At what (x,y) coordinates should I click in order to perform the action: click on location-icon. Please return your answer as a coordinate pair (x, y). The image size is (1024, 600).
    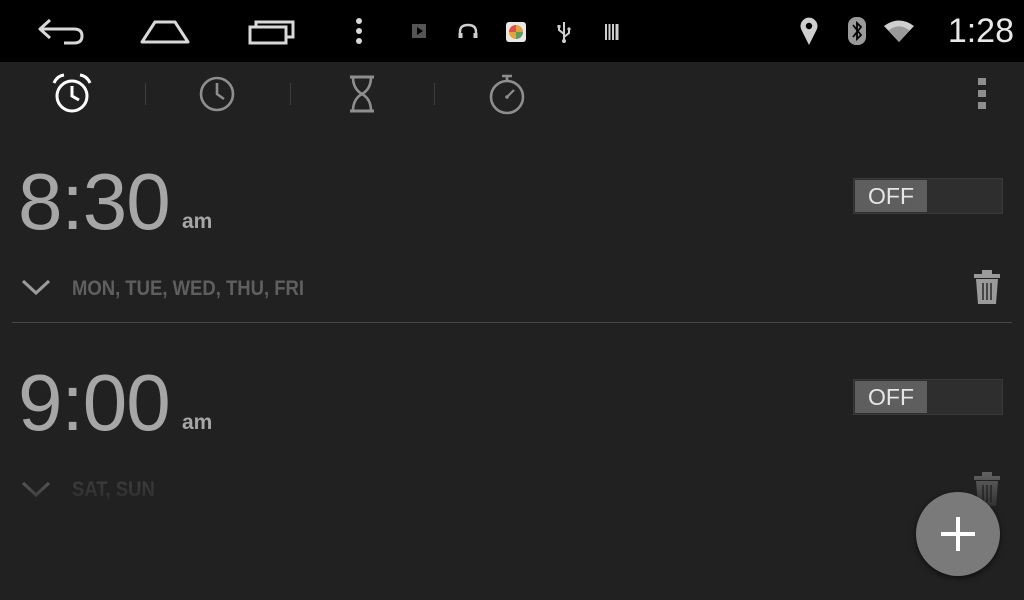
    Looking at the image, I should click on (809, 31).